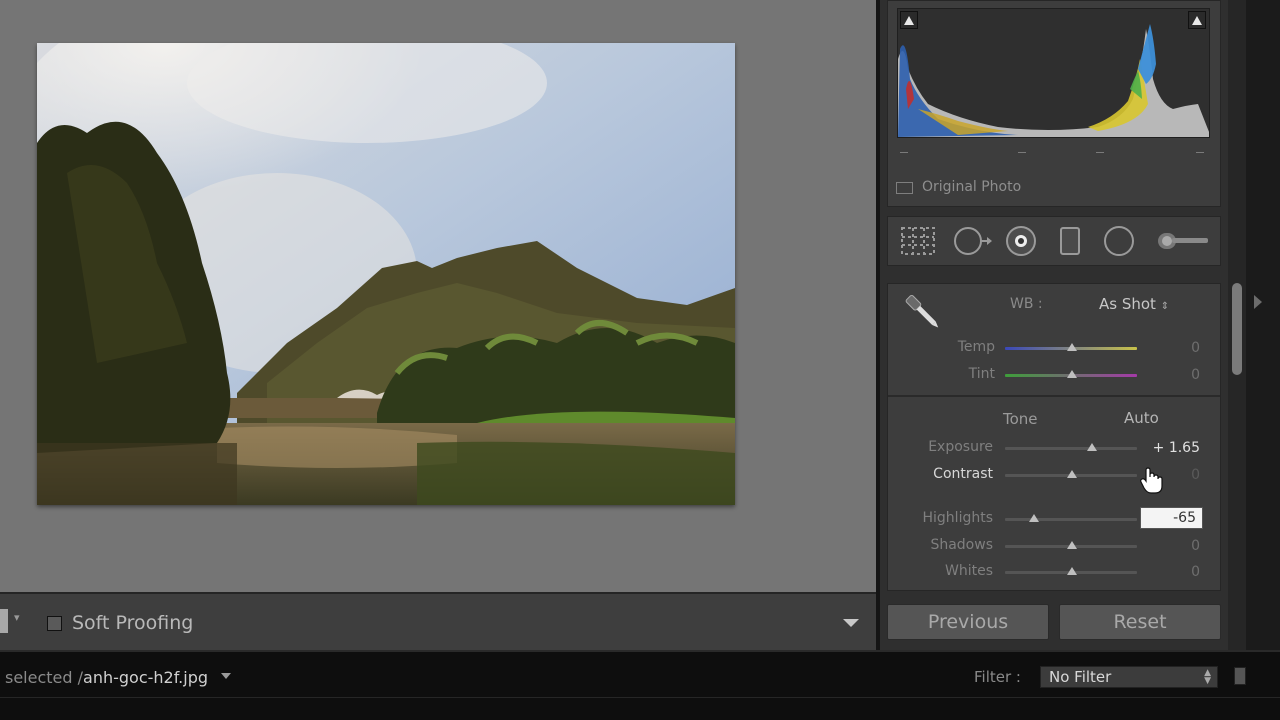  What do you see at coordinates (1183, 241) in the screenshot?
I see `adjustment-brush-icon` at bounding box center [1183, 241].